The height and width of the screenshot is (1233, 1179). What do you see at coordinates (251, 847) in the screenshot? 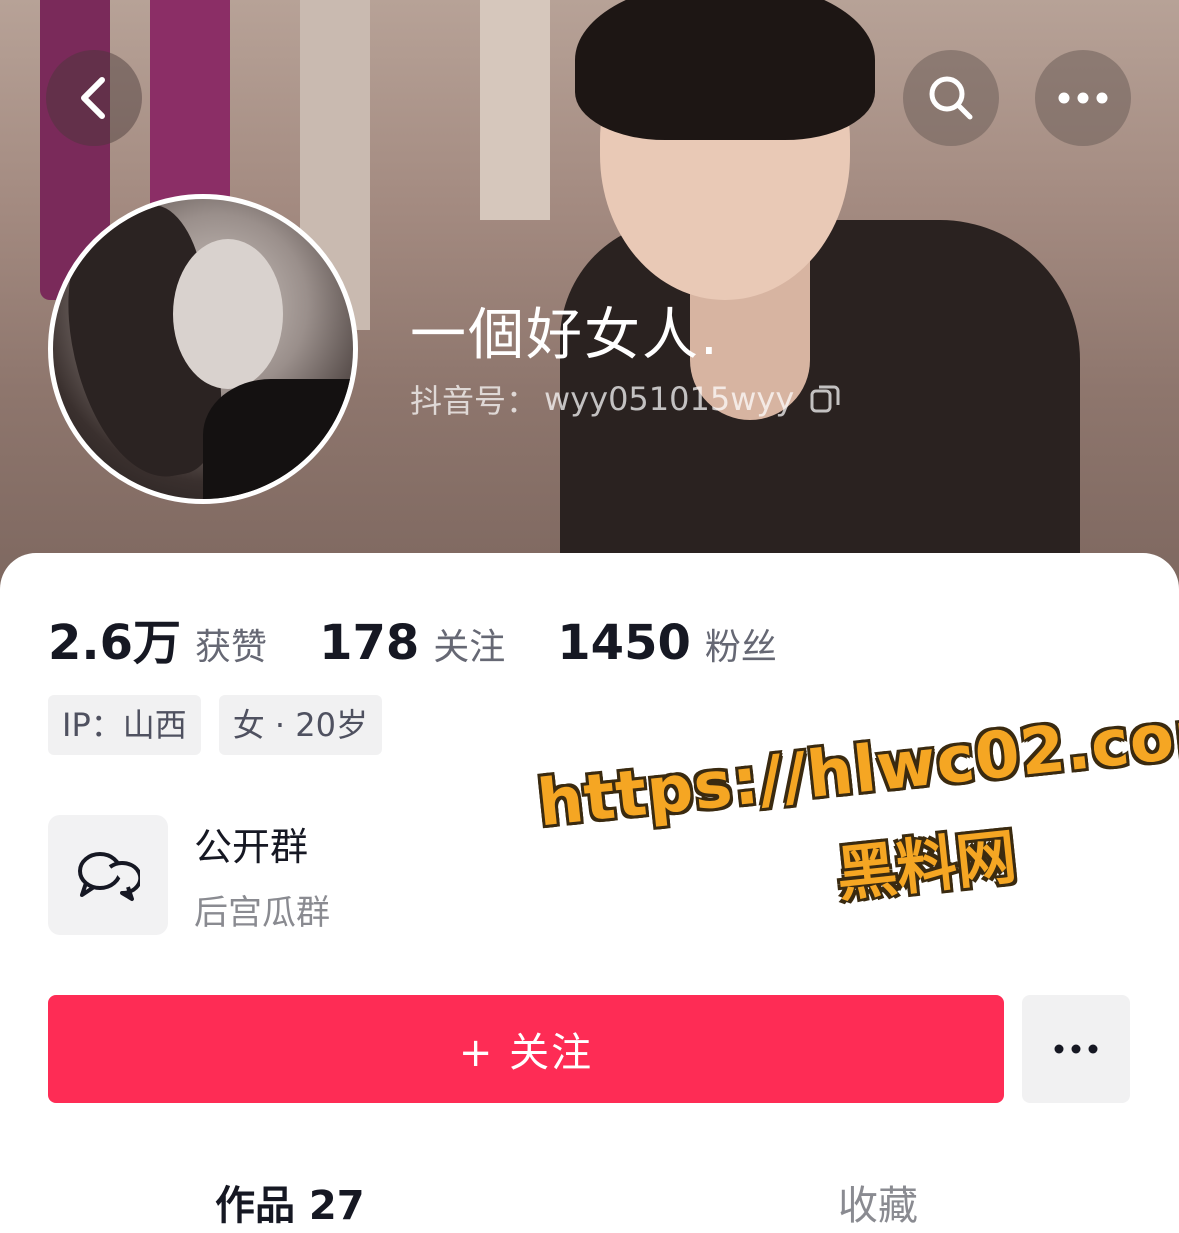
I see `group-title: 公开群` at bounding box center [251, 847].